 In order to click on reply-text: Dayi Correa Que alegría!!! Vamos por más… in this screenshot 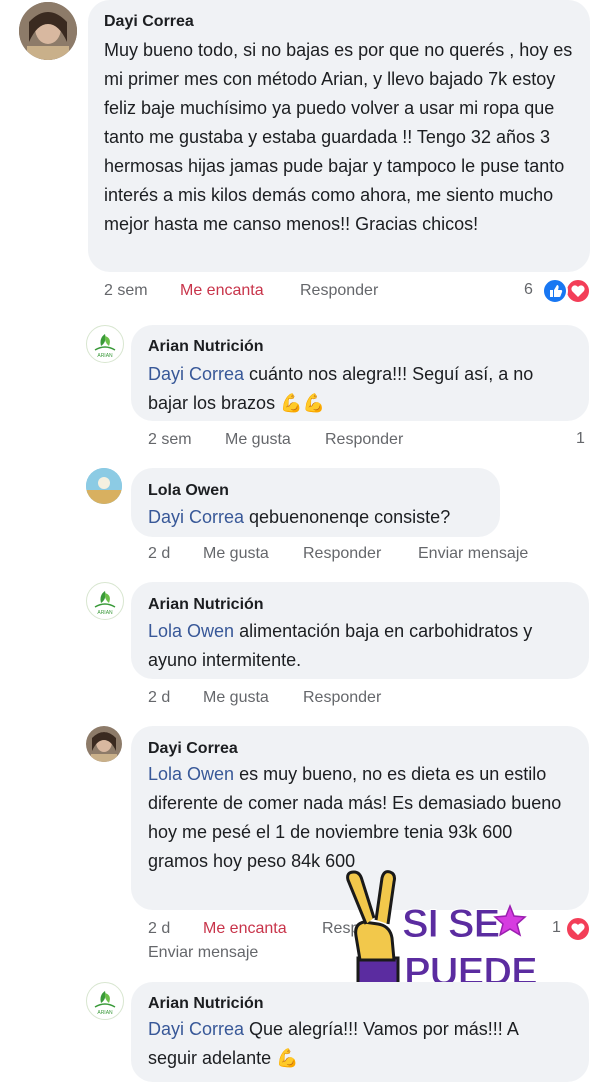, I will do `click(333, 1044)`.